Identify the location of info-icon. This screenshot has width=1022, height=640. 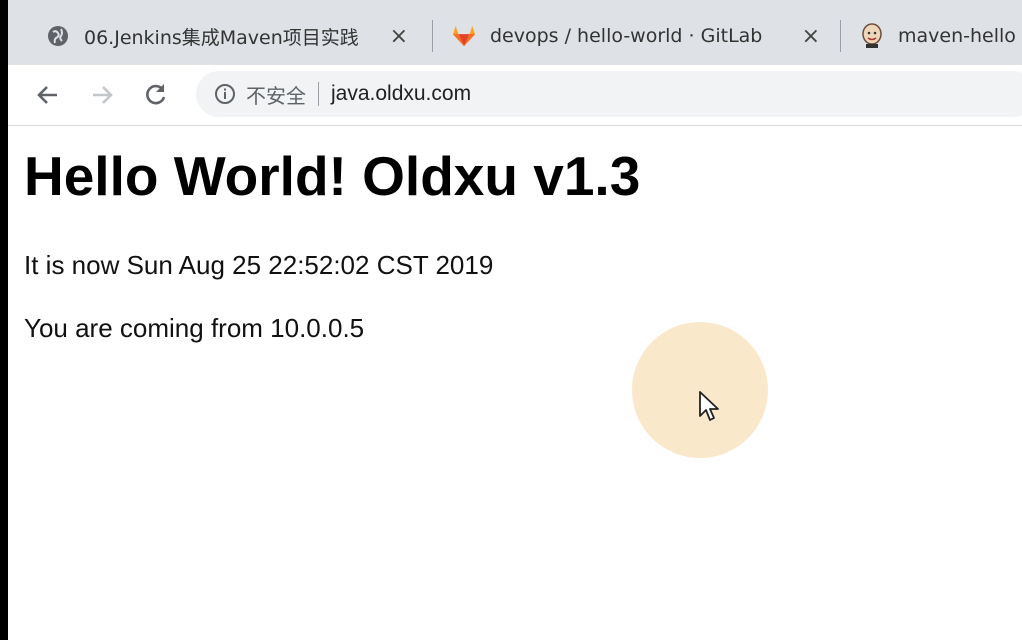
(225, 94).